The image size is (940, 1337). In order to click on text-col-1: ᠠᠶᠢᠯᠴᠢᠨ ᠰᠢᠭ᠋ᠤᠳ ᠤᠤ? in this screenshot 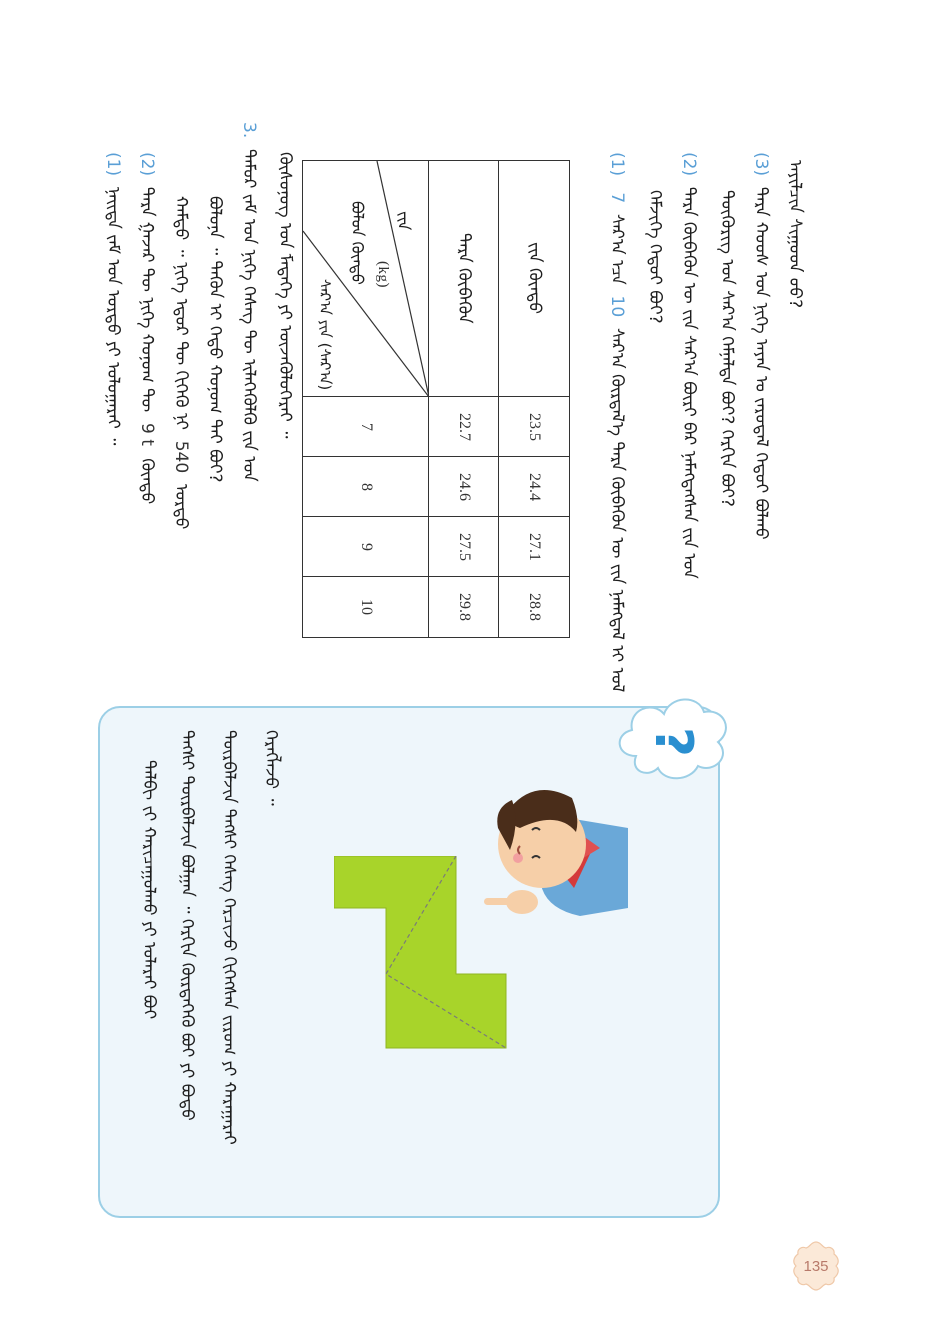, I will do `click(795, 234)`.